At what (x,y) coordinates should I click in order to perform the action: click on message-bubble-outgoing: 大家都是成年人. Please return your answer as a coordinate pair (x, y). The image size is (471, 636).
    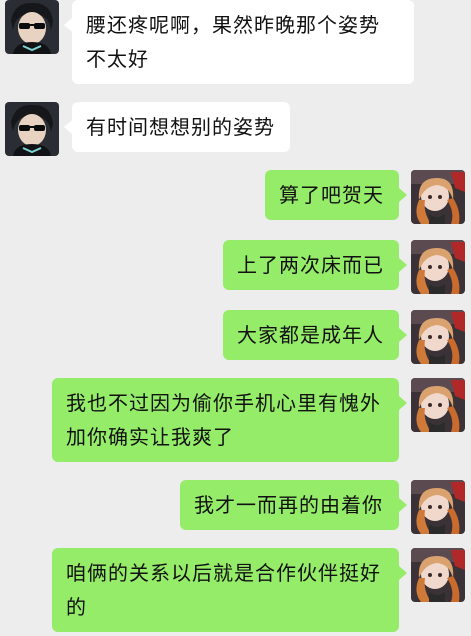
    Looking at the image, I should click on (311, 335).